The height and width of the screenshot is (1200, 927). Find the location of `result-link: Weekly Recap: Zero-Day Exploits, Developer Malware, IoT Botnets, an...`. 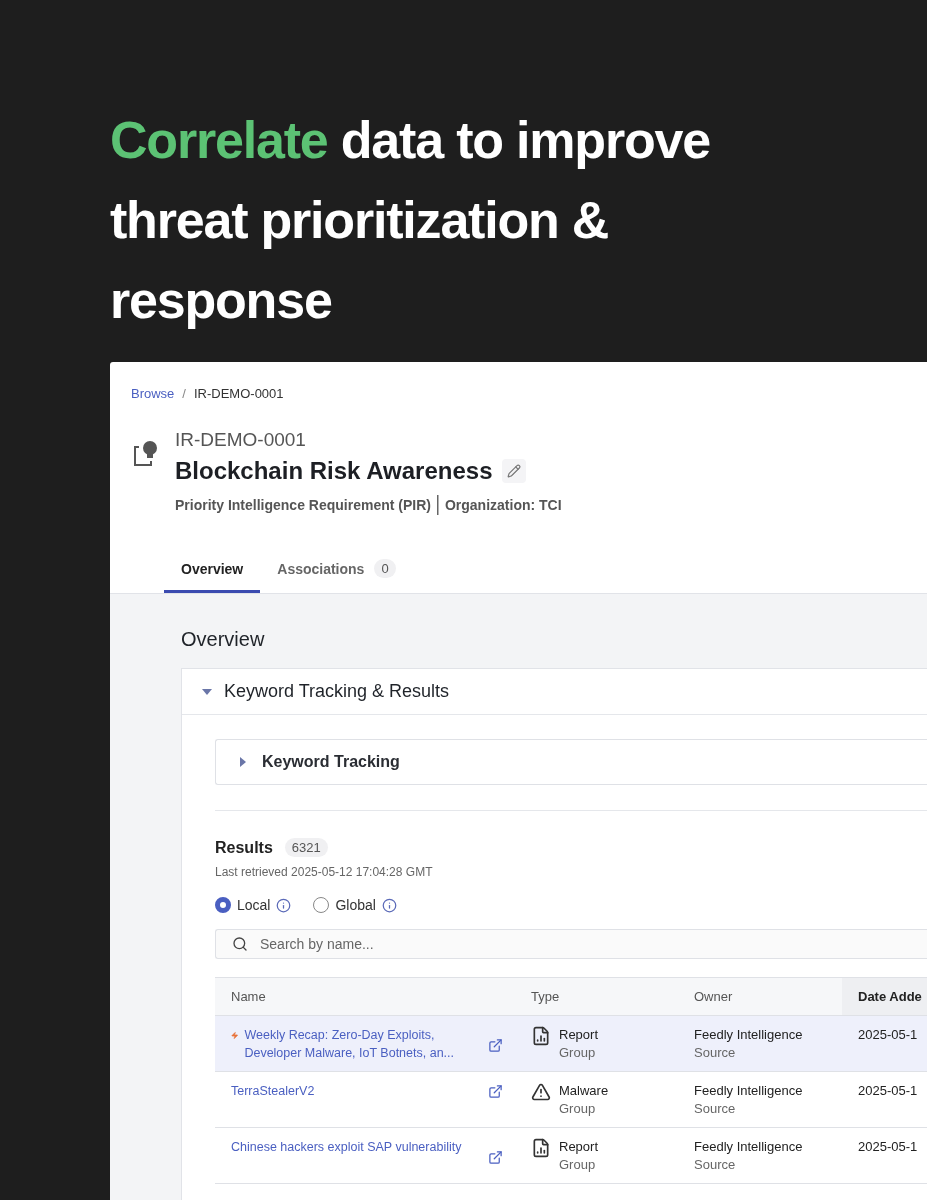

result-link: Weekly Recap: Zero-Day Exploits, Developer Malware, IoT Botnets, an... is located at coordinates (359, 1044).